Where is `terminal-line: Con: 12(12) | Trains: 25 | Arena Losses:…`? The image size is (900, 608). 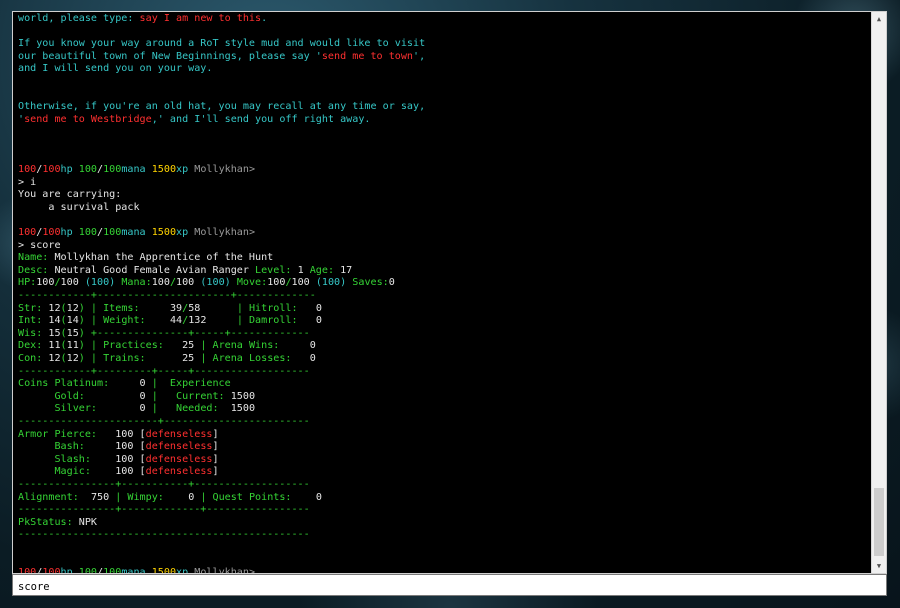 terminal-line: Con: 12(12) | Trains: 25 | Arena Losses:… is located at coordinates (443, 359).